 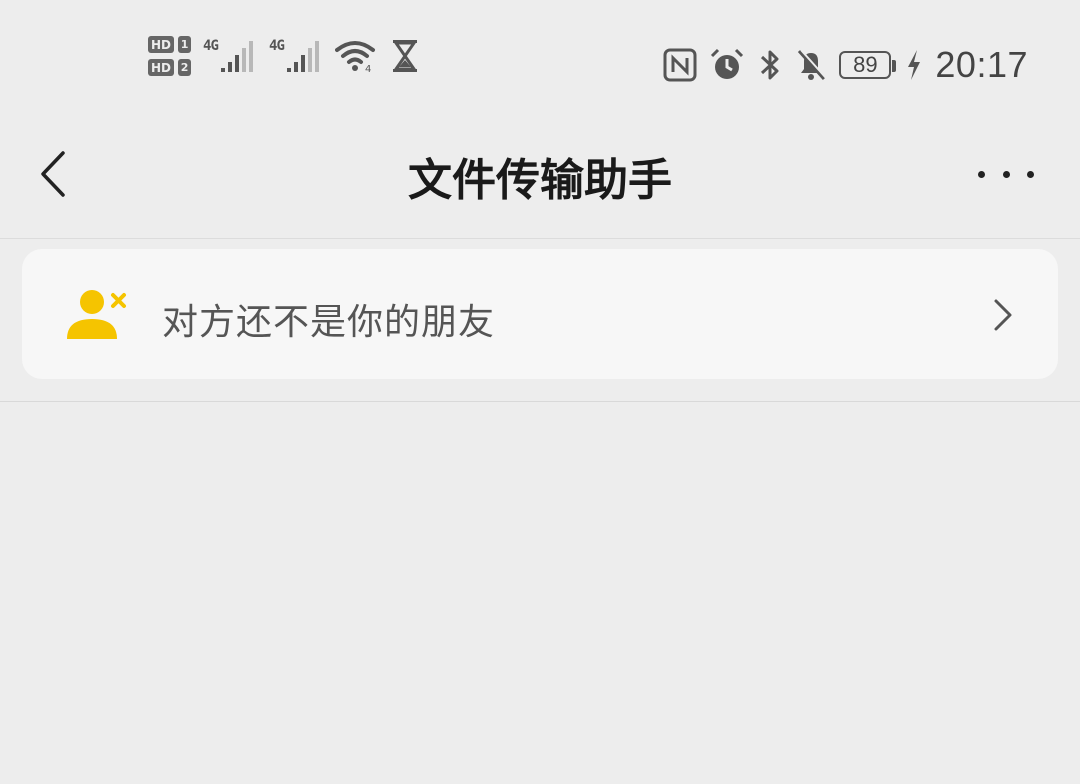 I want to click on nfc-icon, so click(x=680, y=65).